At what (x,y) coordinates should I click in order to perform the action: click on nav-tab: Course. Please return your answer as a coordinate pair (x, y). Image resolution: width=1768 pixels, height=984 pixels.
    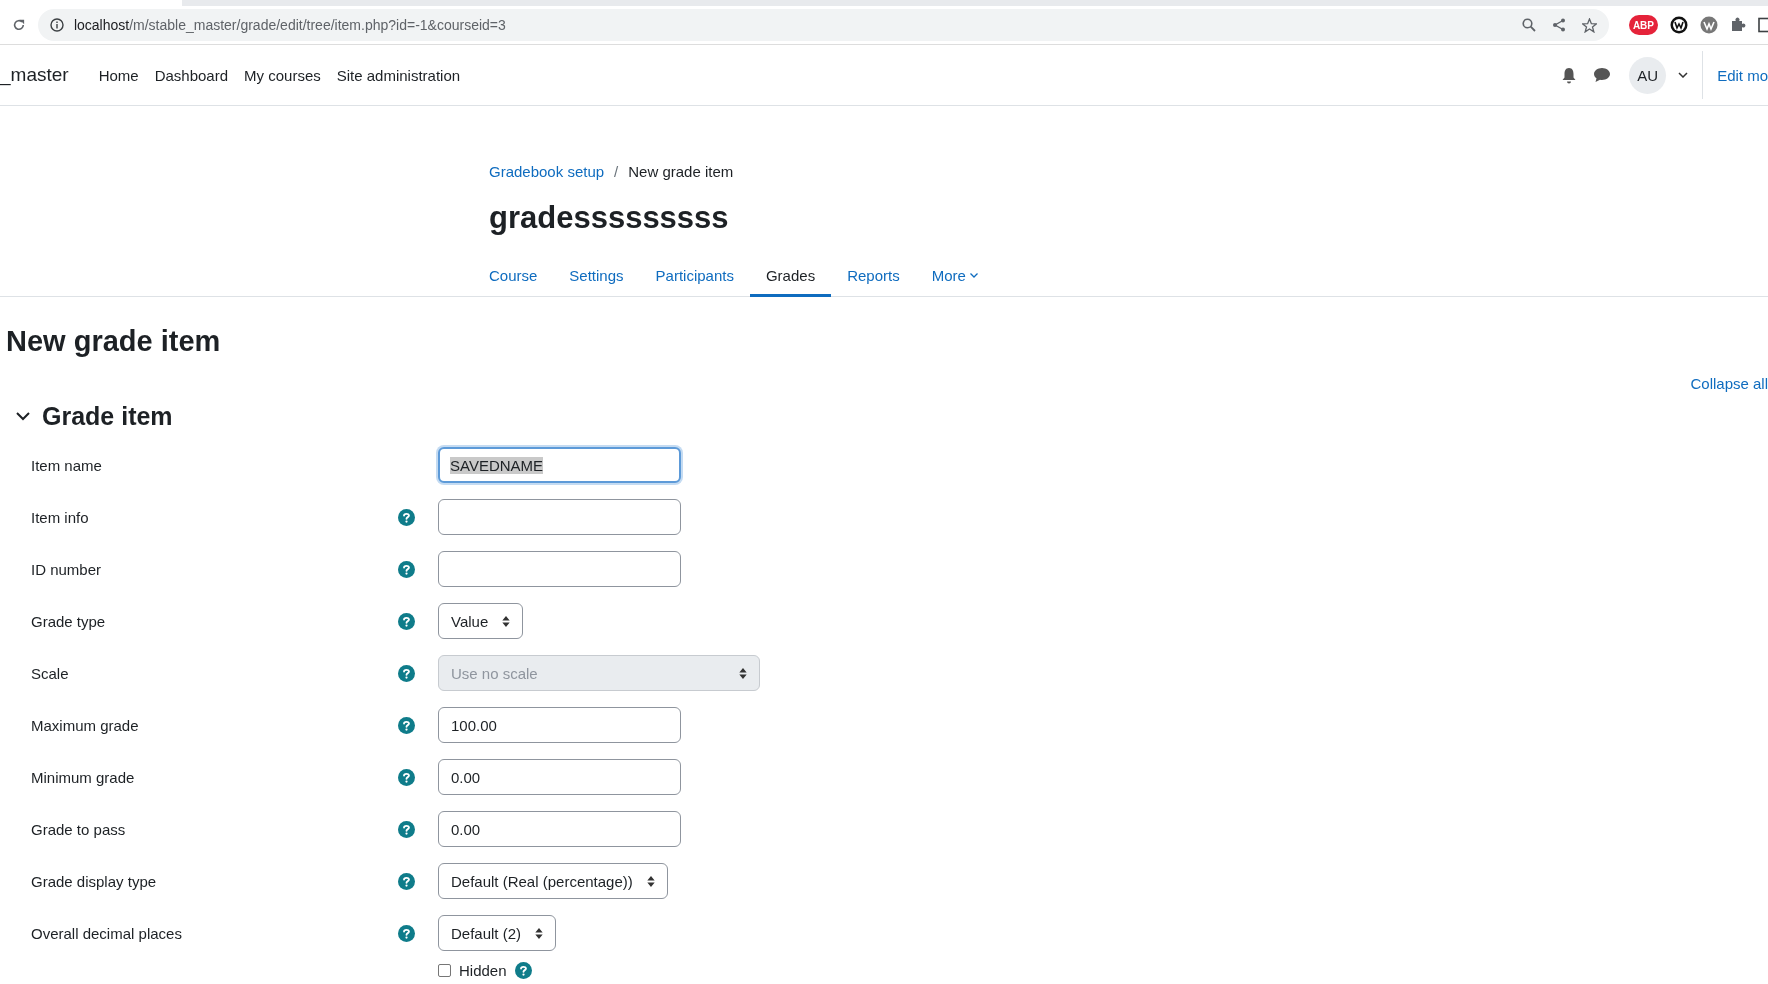
    Looking at the image, I should click on (513, 276).